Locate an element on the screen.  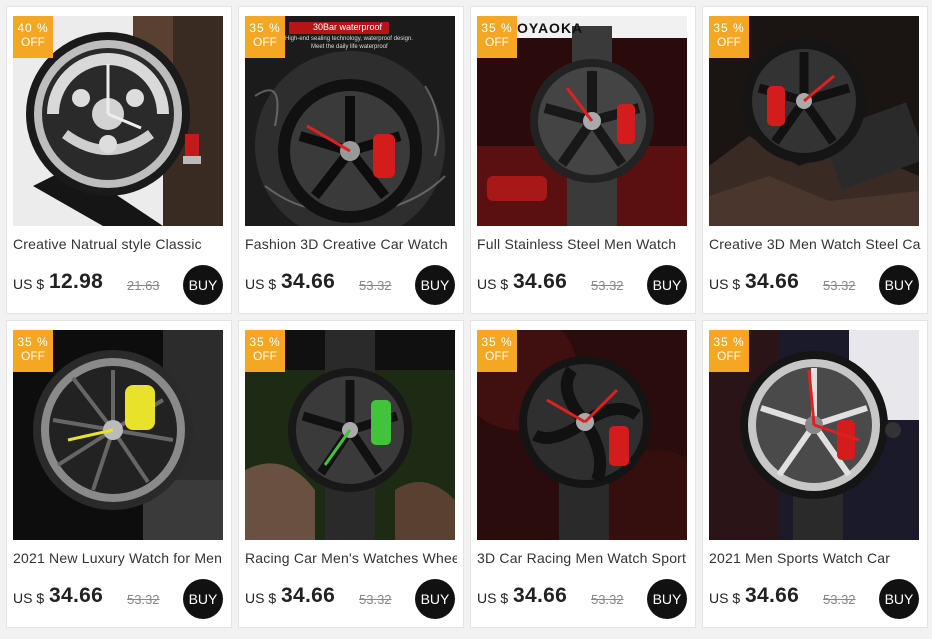
image-caption: 30Bar waterproof is located at coordinates (348, 27).